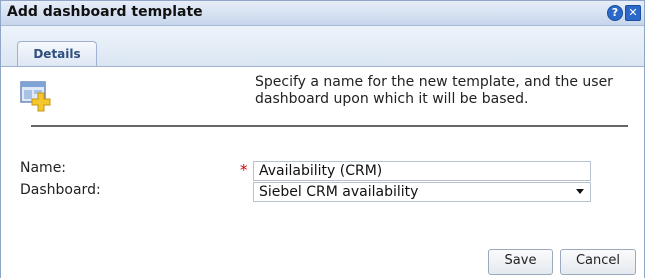  What do you see at coordinates (615, 13) in the screenshot?
I see `help-icon: ?` at bounding box center [615, 13].